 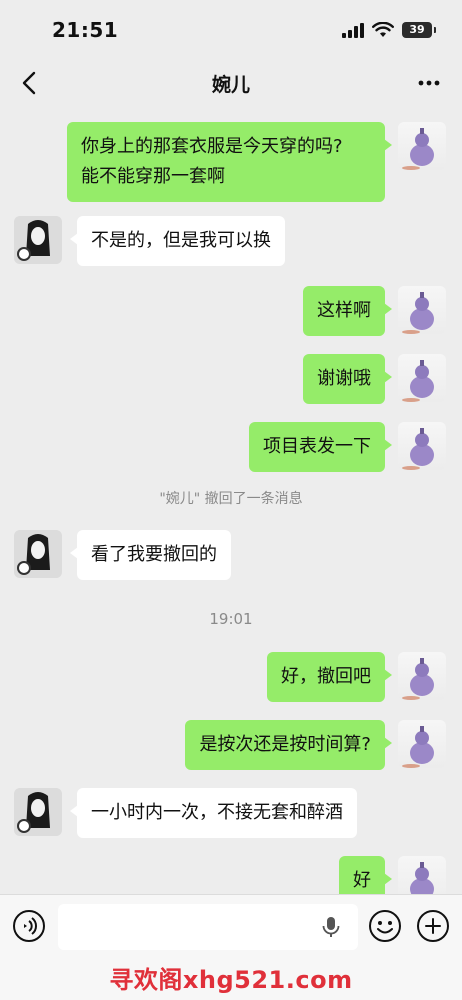 I want to click on message-bubble-self: 好, so click(x=365, y=875).